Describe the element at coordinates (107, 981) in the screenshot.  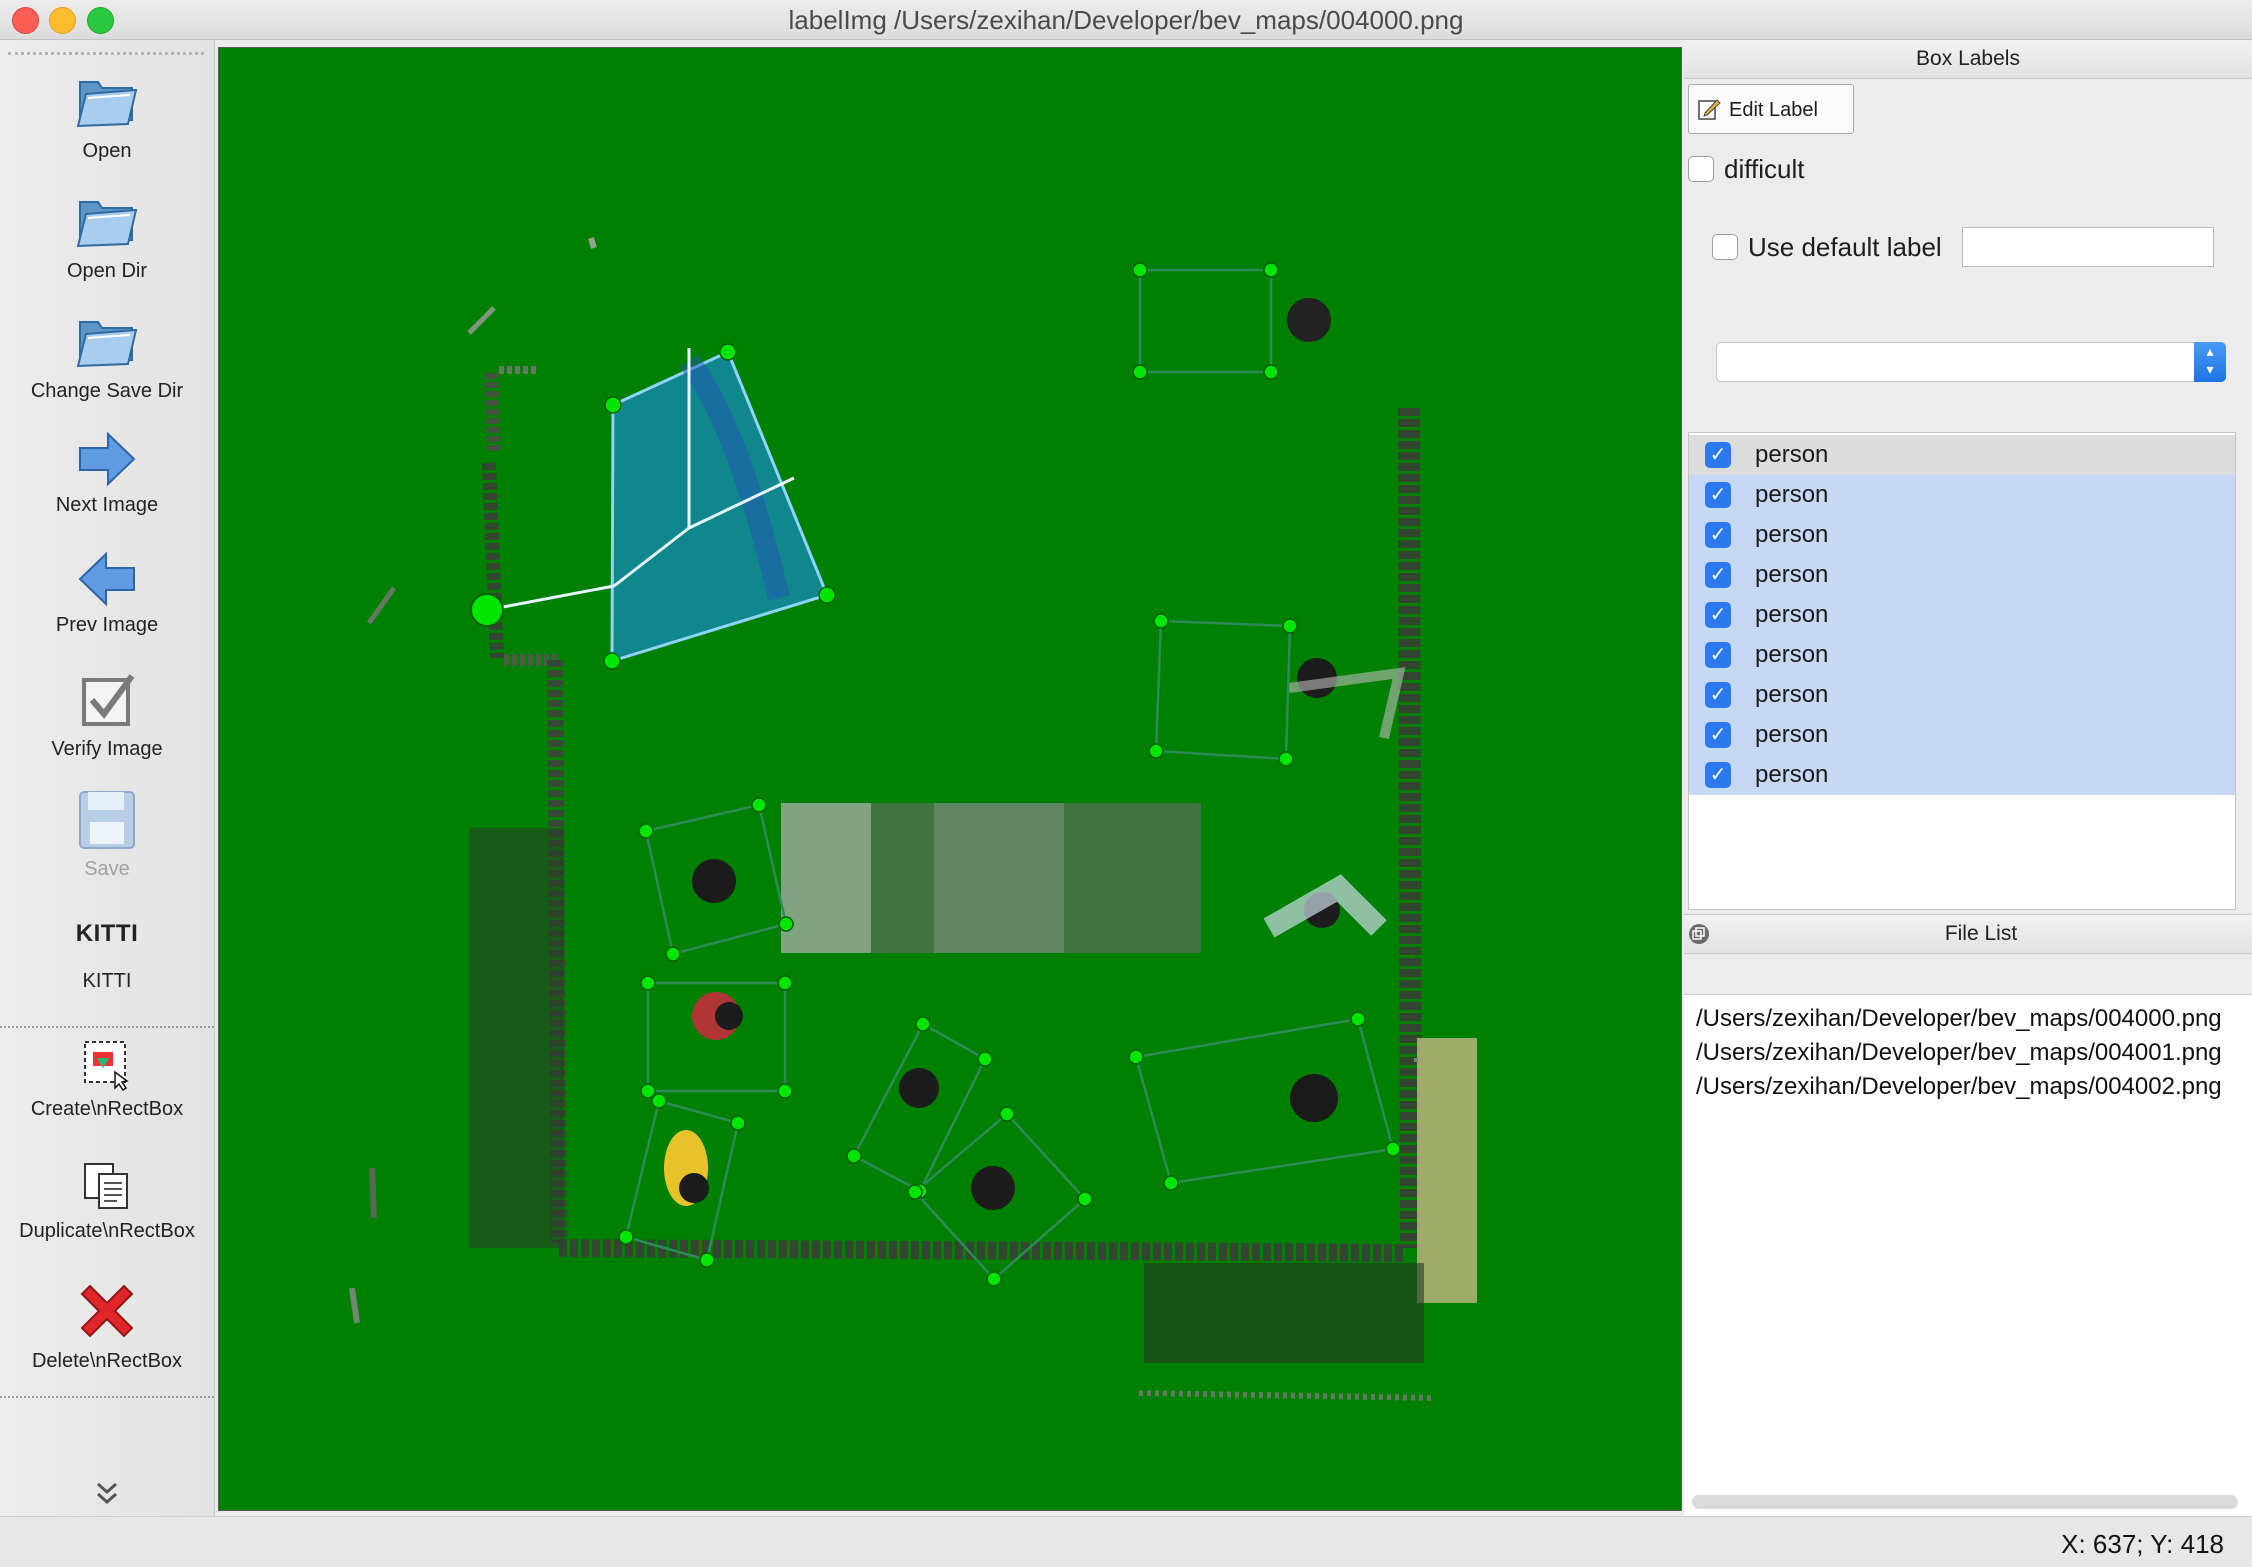
I see `toolbar-item-label: KITTI` at that location.